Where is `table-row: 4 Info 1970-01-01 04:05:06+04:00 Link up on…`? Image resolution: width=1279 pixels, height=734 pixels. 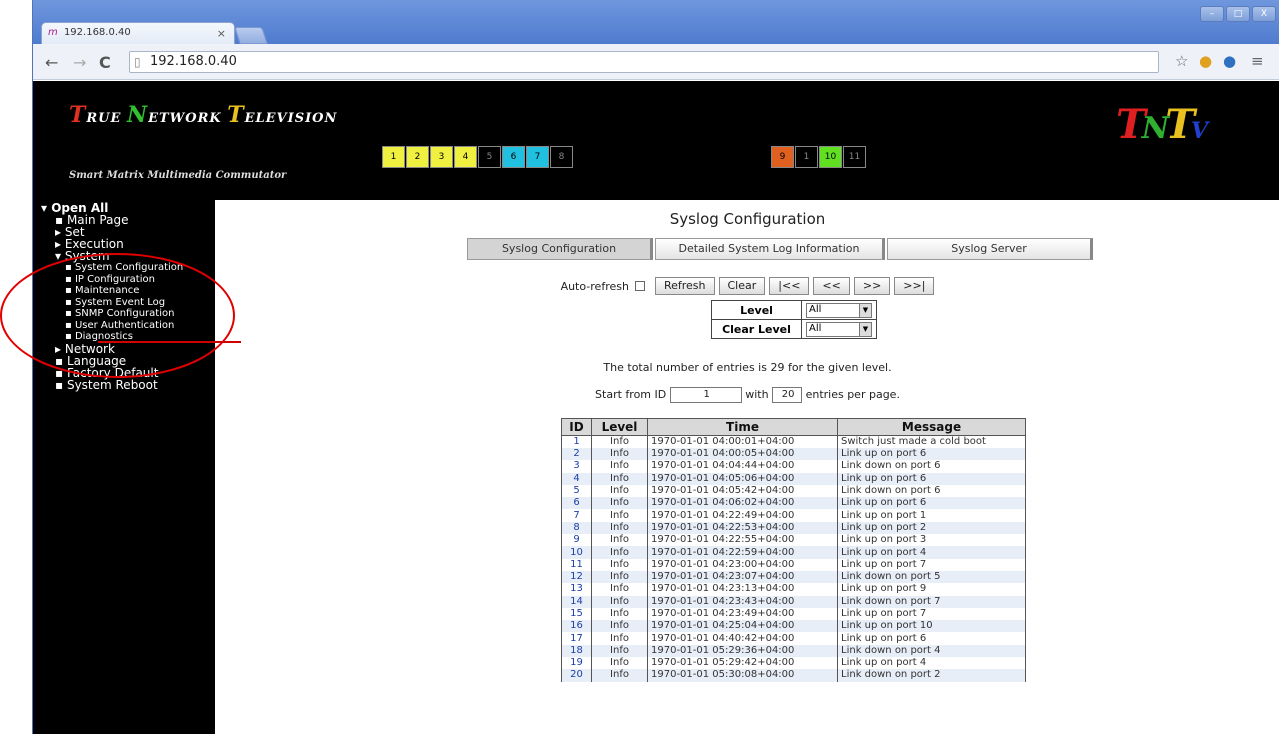
table-row: 4 Info 1970-01-01 04:05:06+04:00 Link up on… is located at coordinates (793, 478).